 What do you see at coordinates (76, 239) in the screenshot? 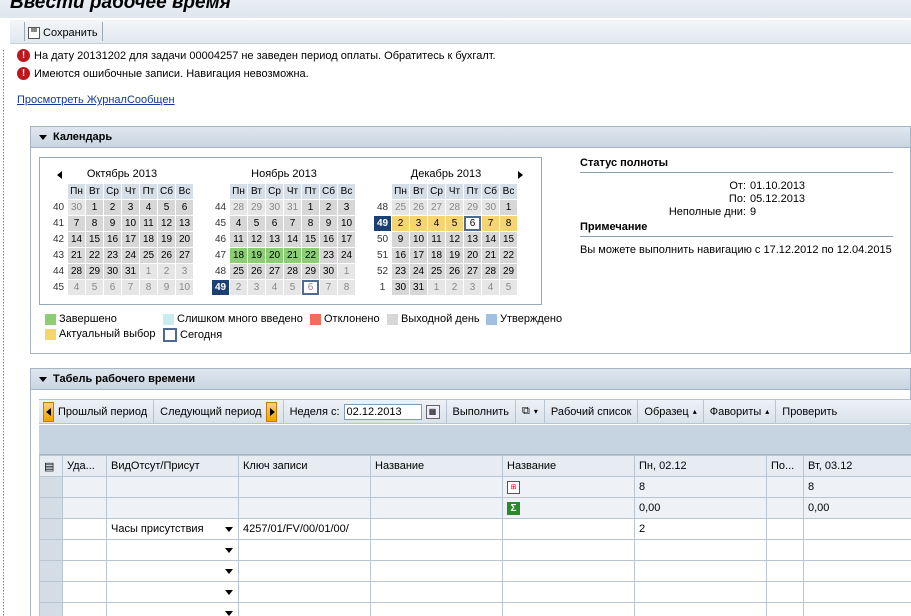
I see `calendar-day: 14` at bounding box center [76, 239].